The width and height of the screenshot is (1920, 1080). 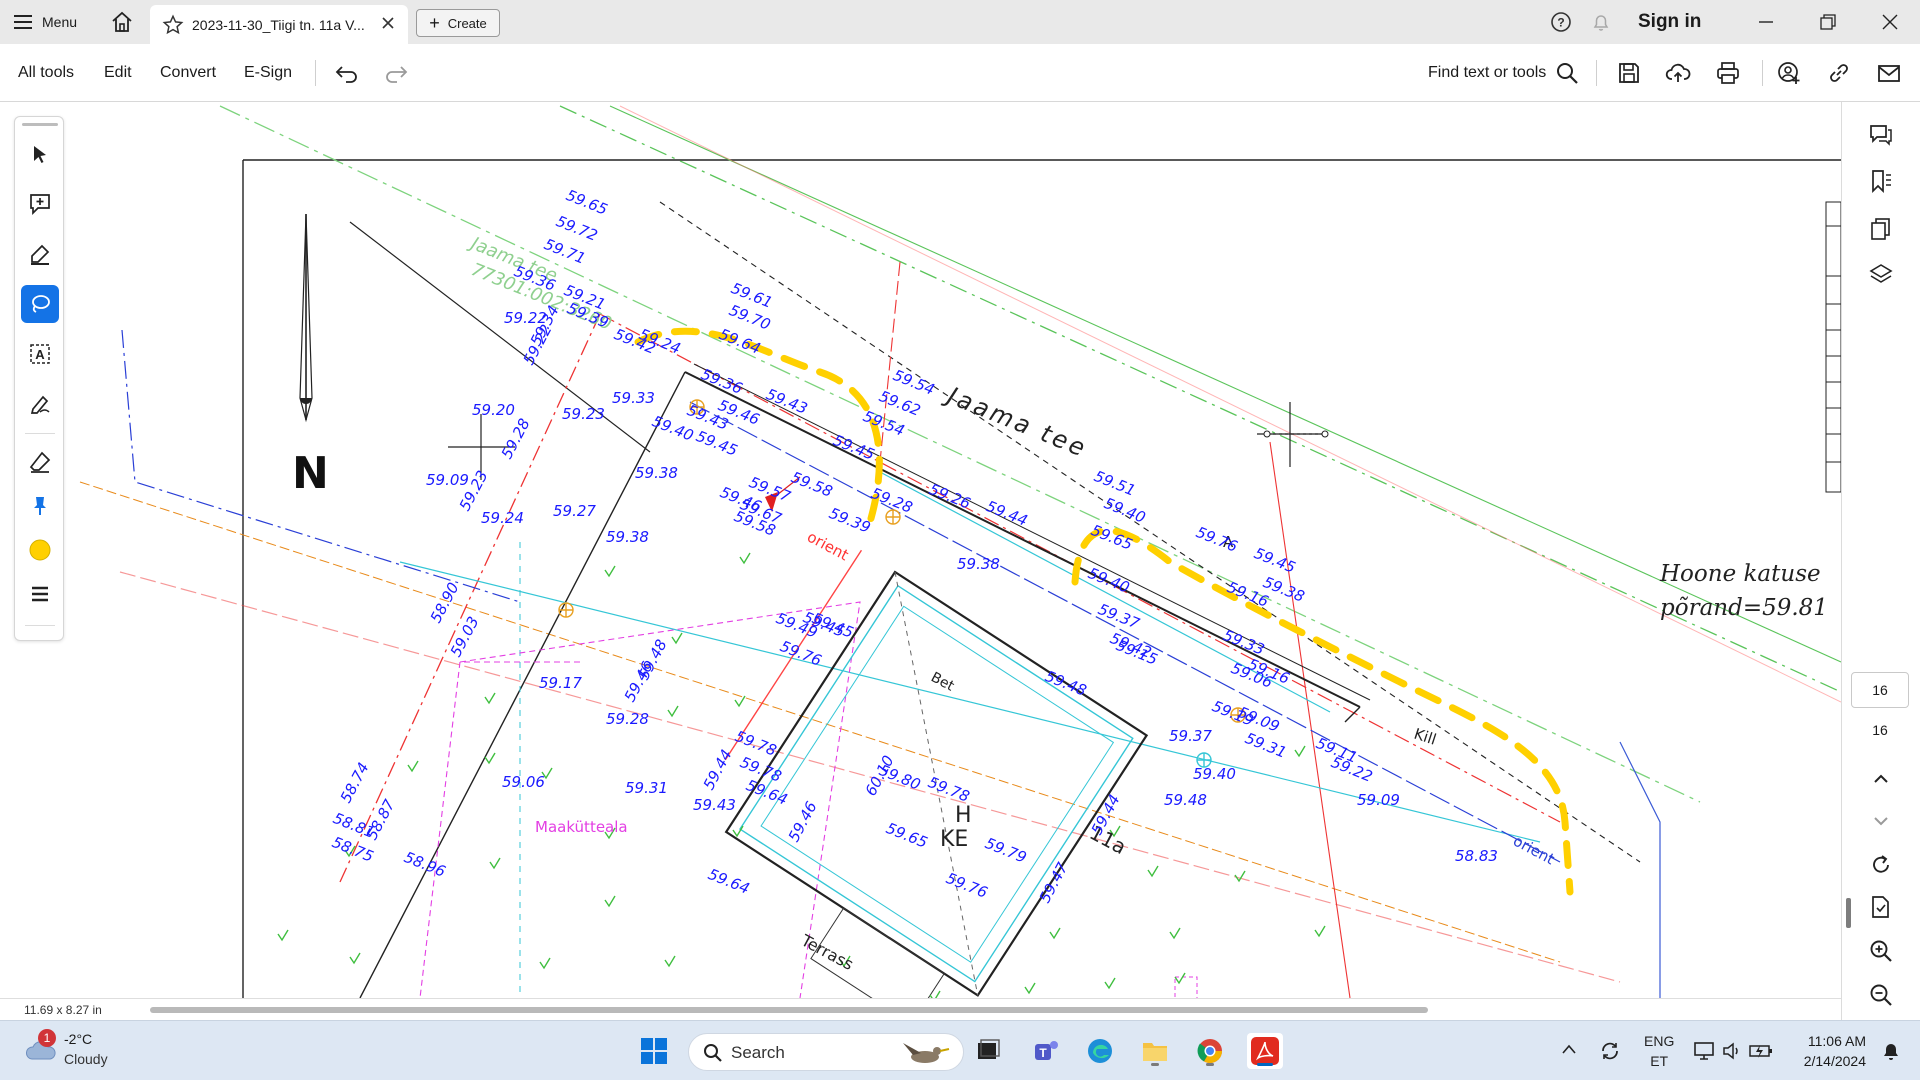 What do you see at coordinates (1728, 73) in the screenshot?
I see `print-icon` at bounding box center [1728, 73].